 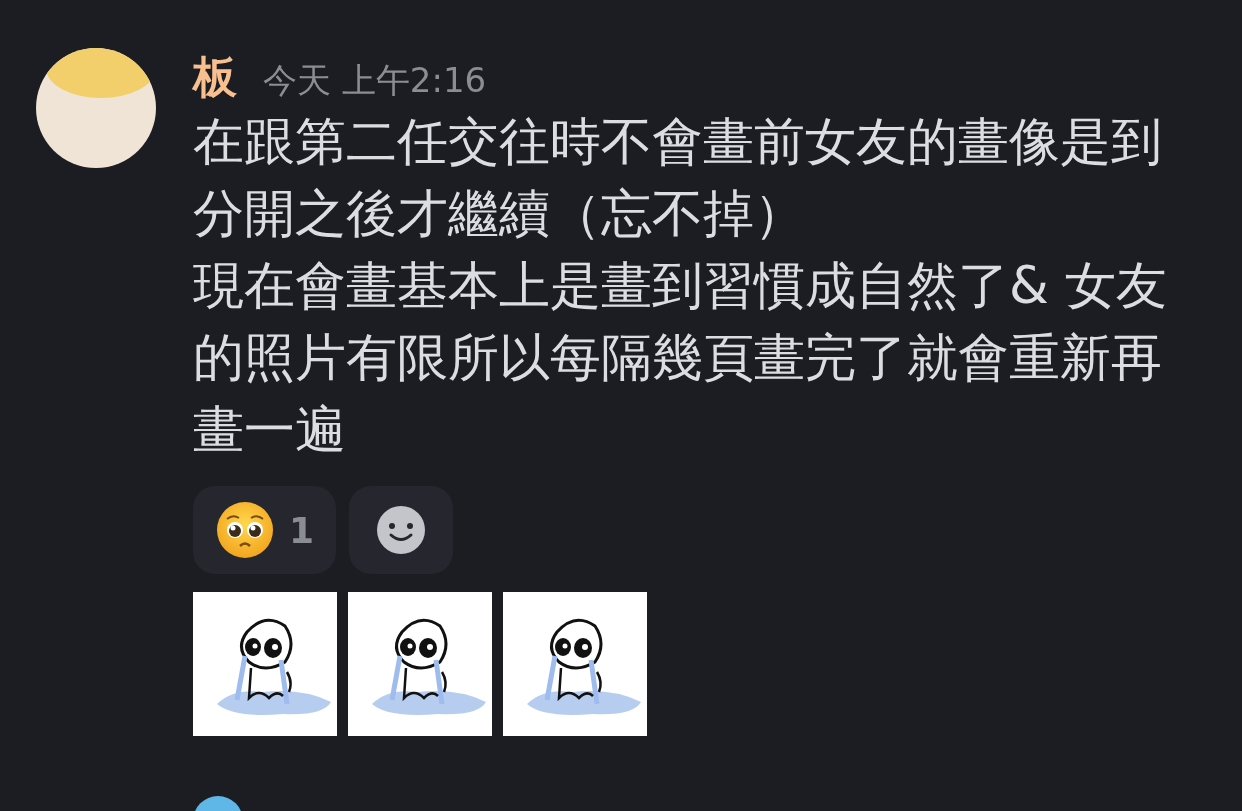 What do you see at coordinates (215, 77) in the screenshot?
I see `author-name: 板` at bounding box center [215, 77].